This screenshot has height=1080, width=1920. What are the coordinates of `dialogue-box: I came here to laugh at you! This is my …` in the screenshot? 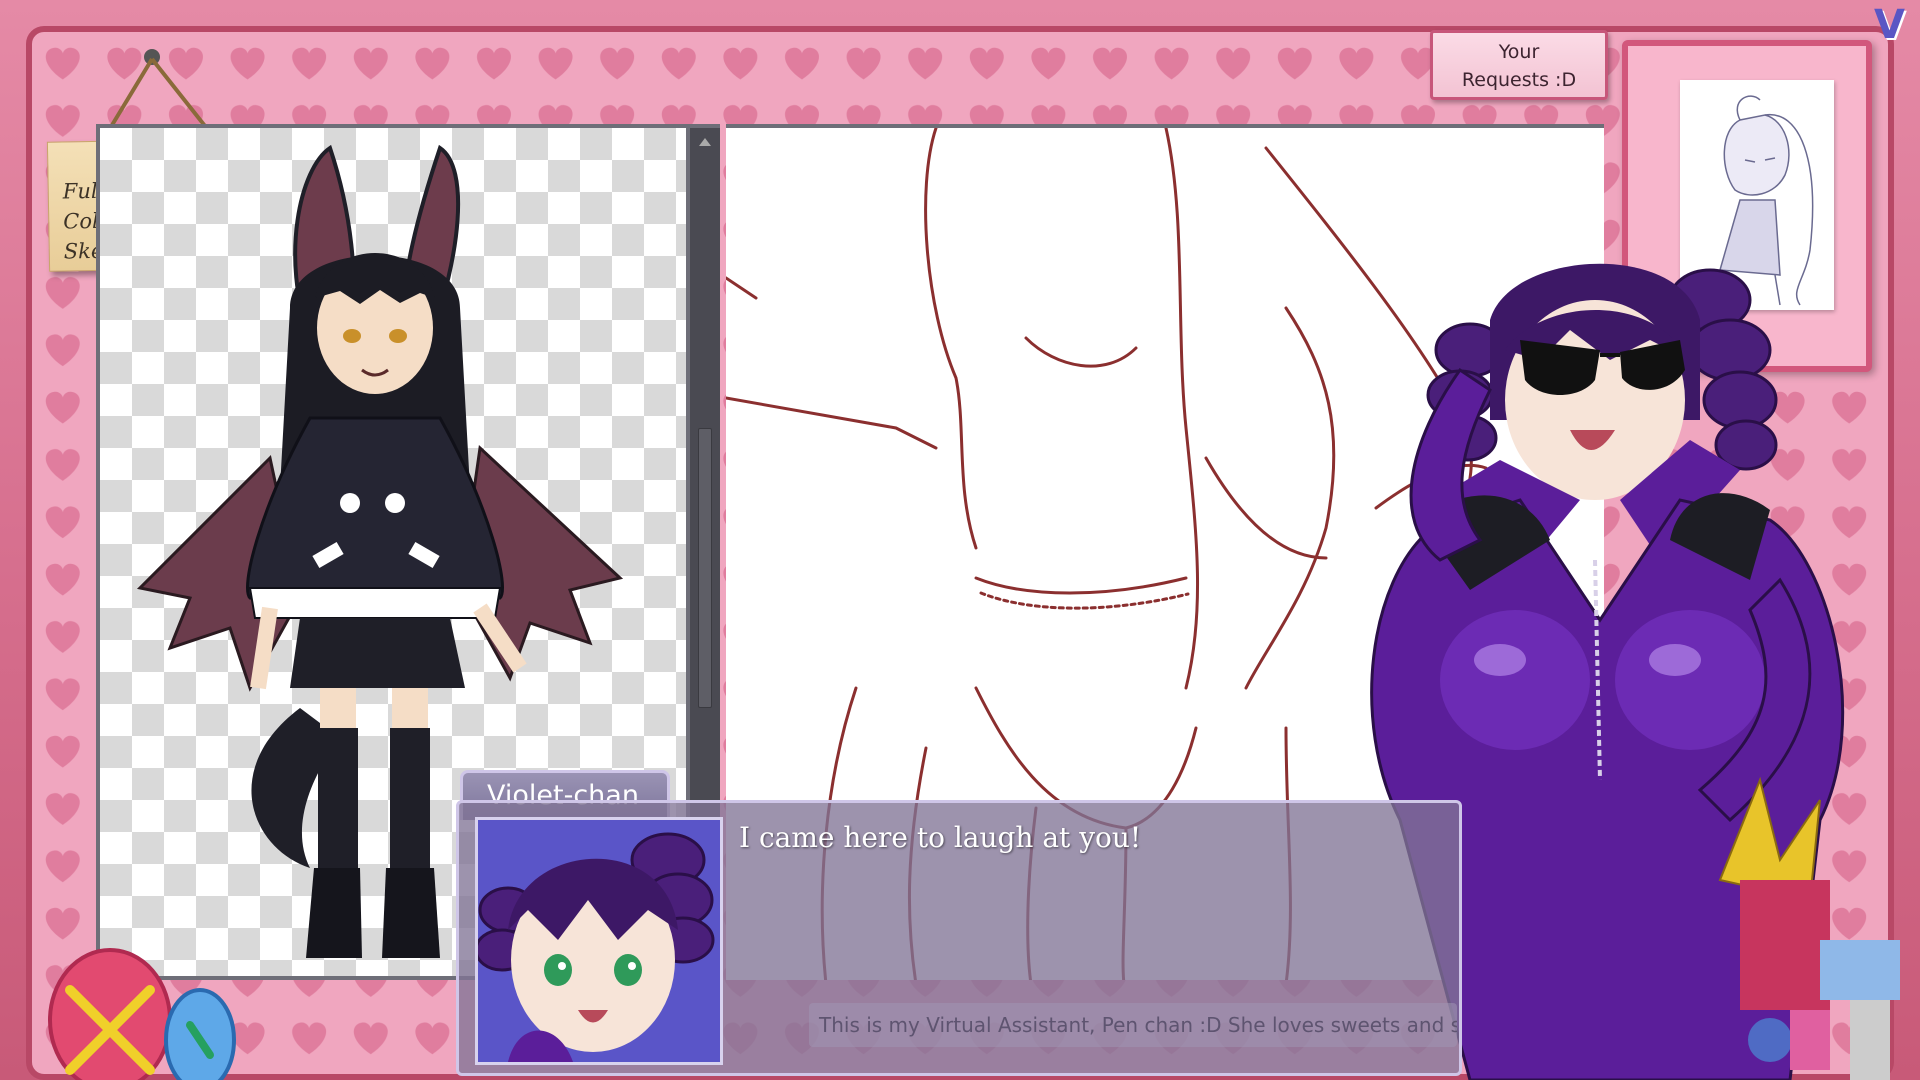 It's located at (959, 938).